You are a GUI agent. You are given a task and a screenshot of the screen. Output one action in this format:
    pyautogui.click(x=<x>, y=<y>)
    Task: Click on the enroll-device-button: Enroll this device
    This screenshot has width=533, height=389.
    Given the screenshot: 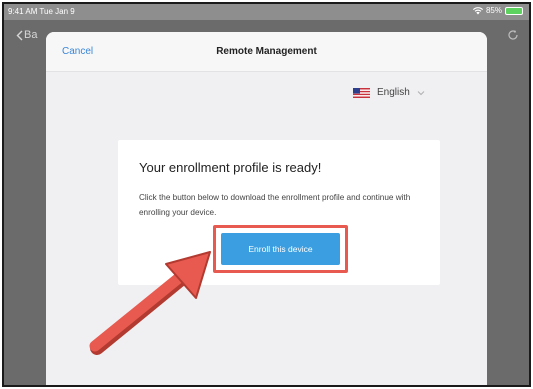 What is the action you would take?
    pyautogui.click(x=280, y=249)
    